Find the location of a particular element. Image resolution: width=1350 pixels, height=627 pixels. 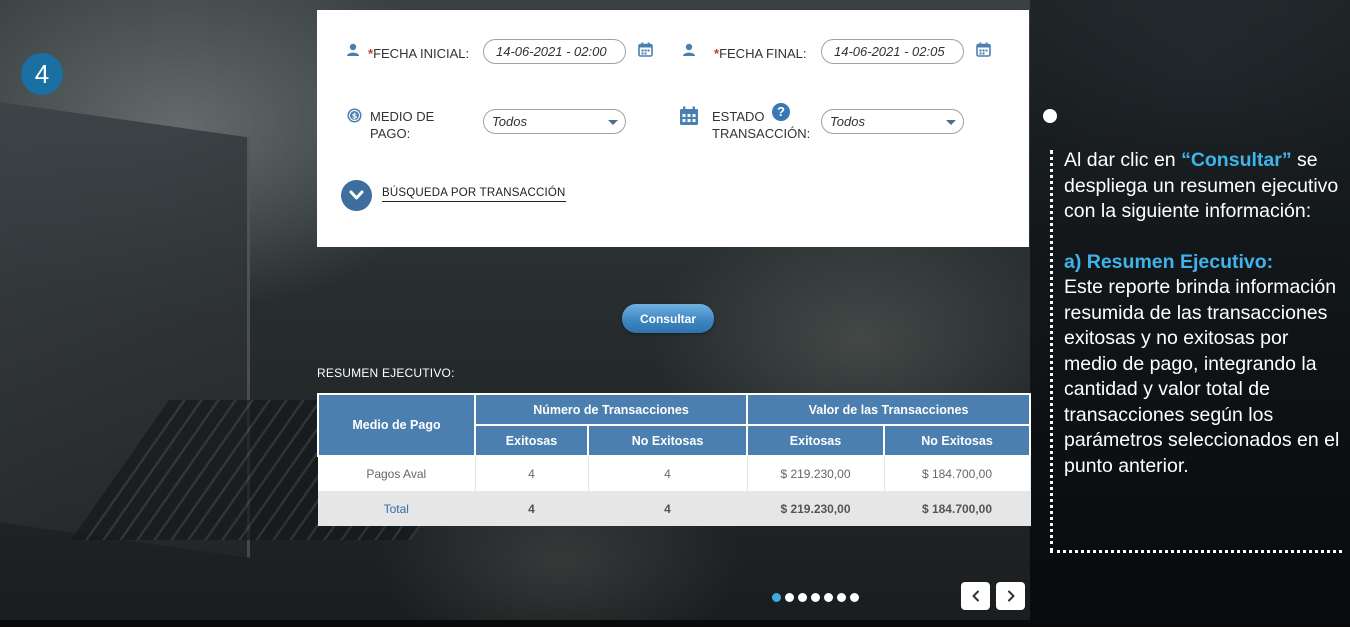

step-number-badge: 4 is located at coordinates (42, 74).